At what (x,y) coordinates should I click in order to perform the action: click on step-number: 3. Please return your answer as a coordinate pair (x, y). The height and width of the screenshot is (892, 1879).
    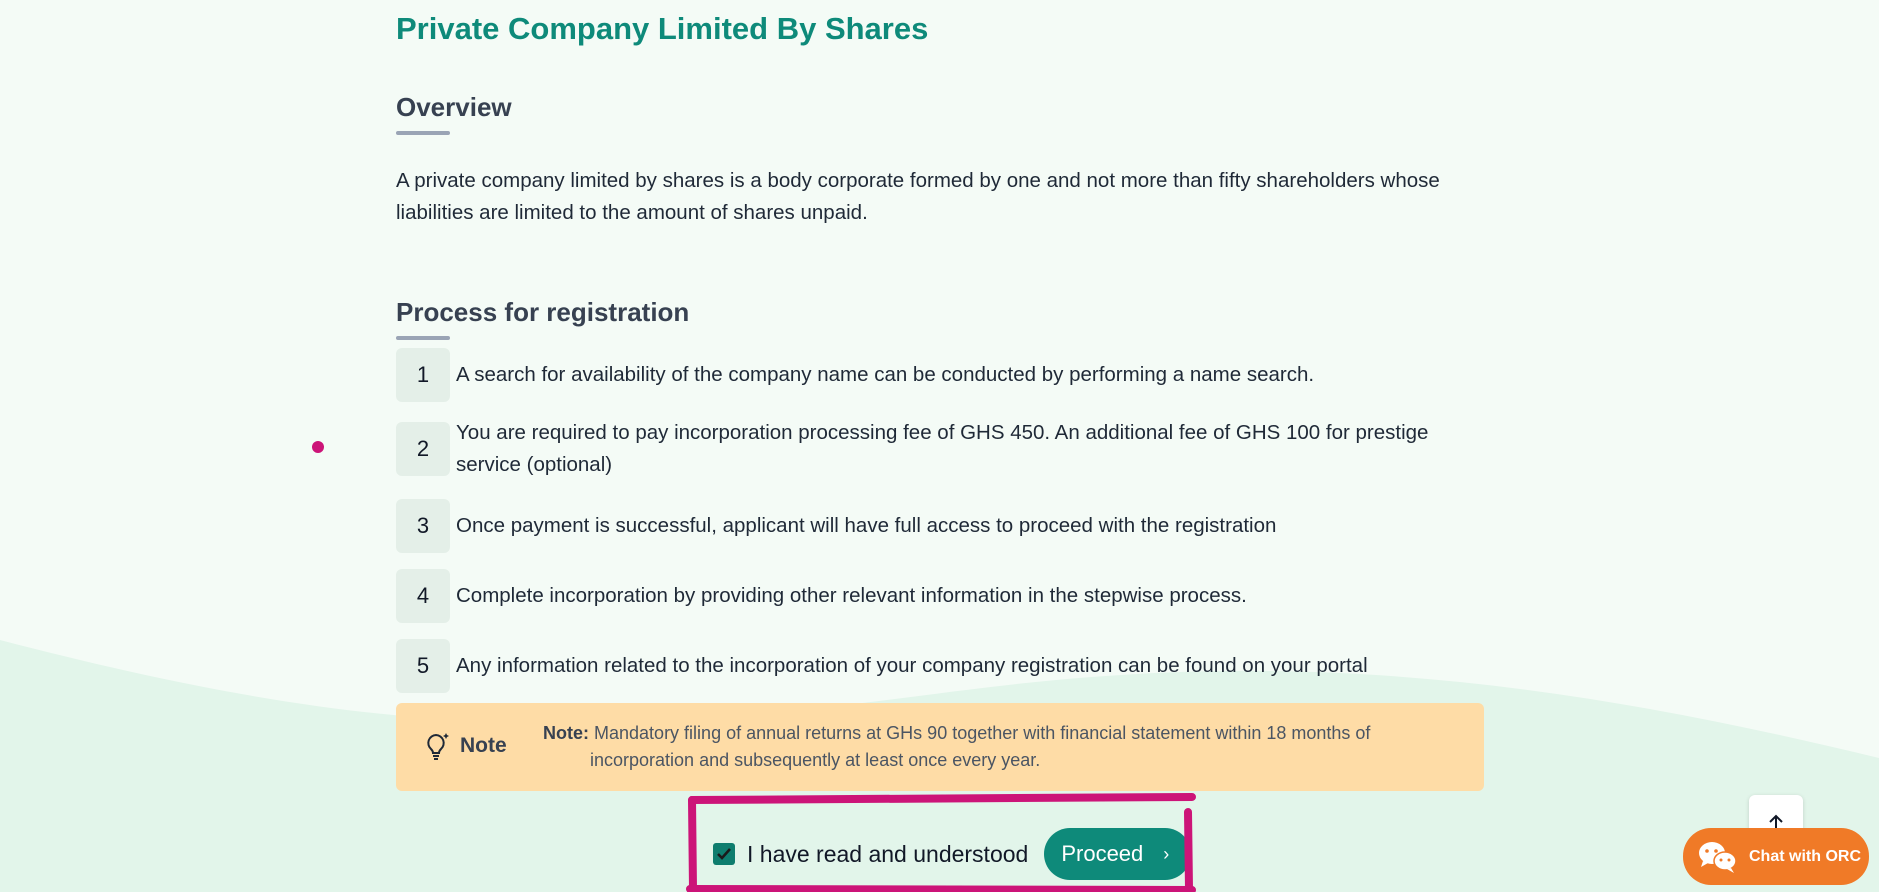
    Looking at the image, I should click on (423, 526).